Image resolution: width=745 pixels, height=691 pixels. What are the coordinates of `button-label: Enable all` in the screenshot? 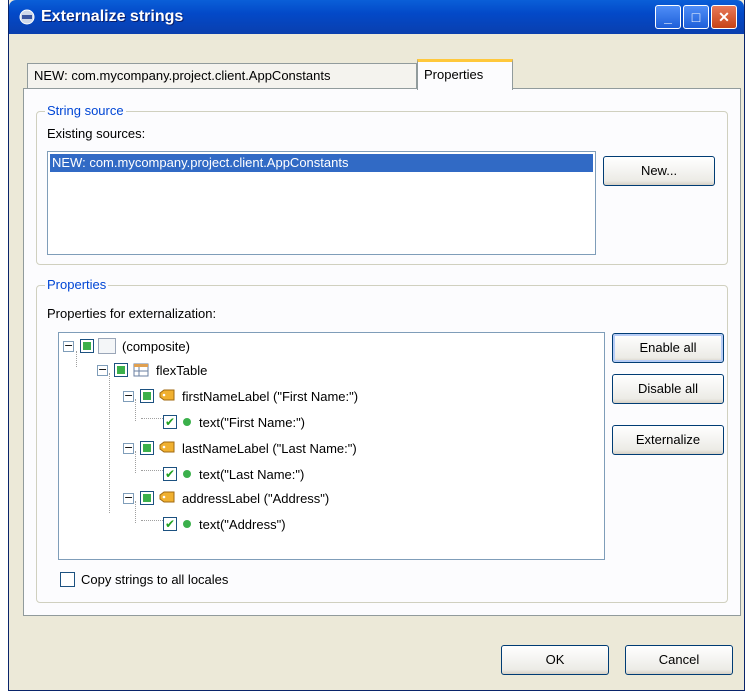 It's located at (668, 347).